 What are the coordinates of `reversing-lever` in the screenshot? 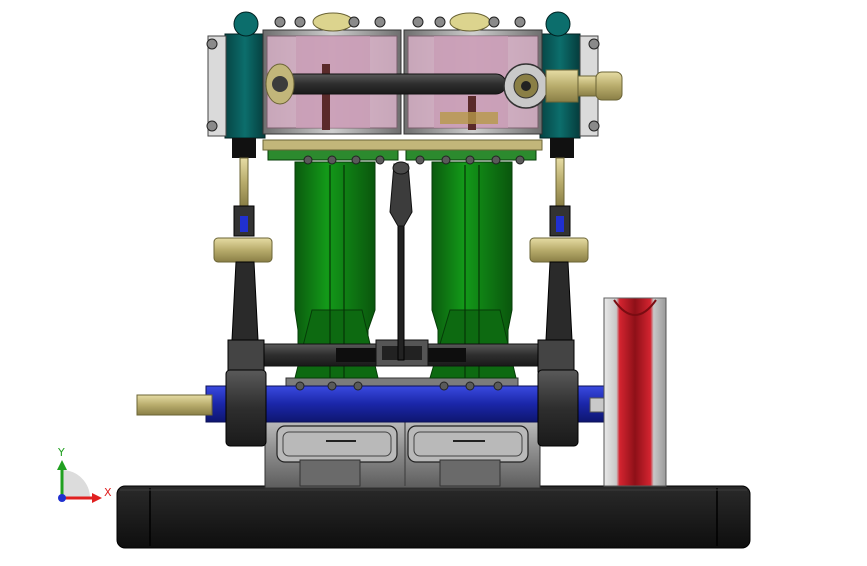 It's located at (401, 261).